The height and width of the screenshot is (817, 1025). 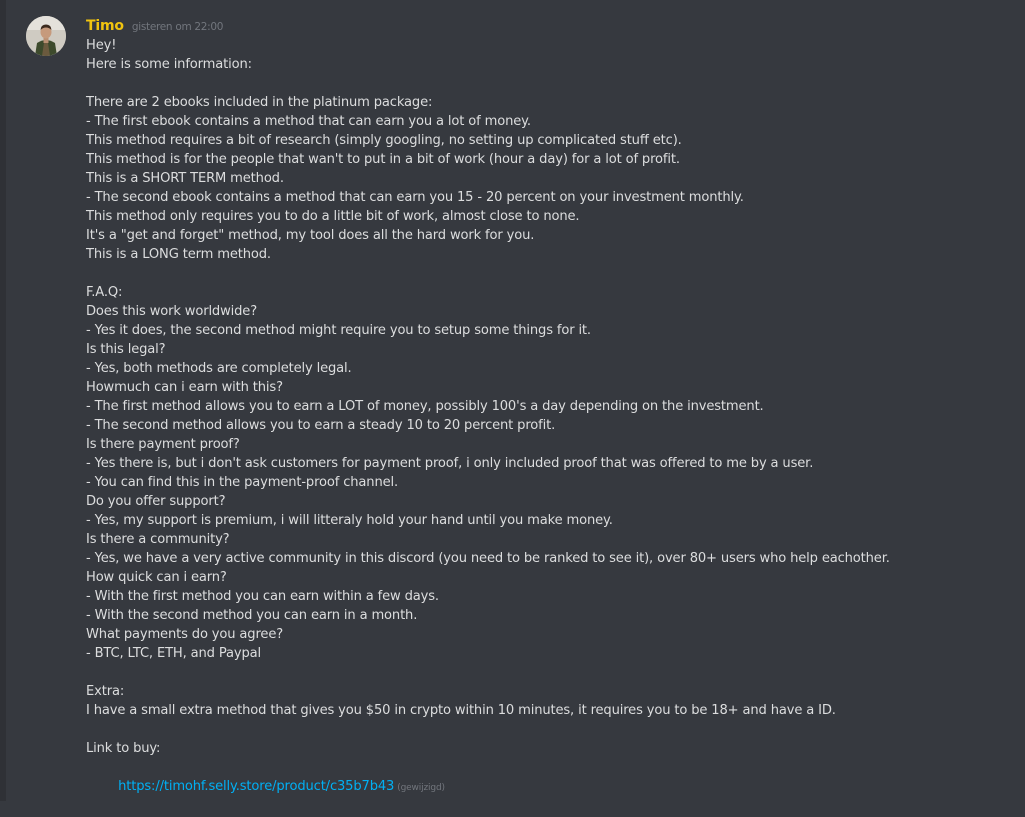 I want to click on message-line: Is there a community?, so click(x=158, y=539).